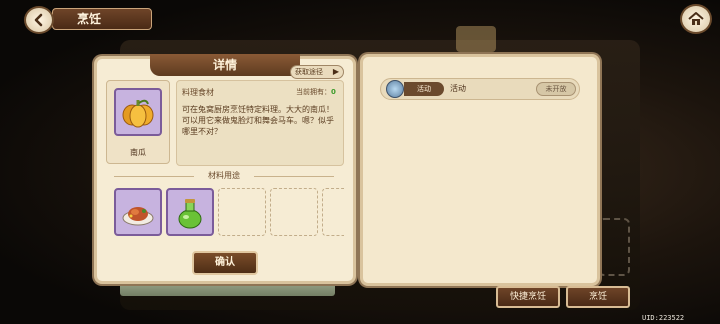 The height and width of the screenshot is (324, 720). I want to click on usage-slot-roasted-dish, so click(138, 212).